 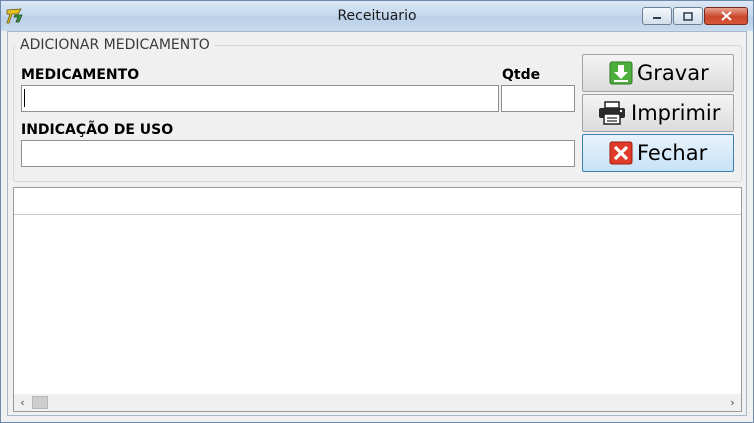 I want to click on fechar-label: Fechar, so click(x=672, y=153).